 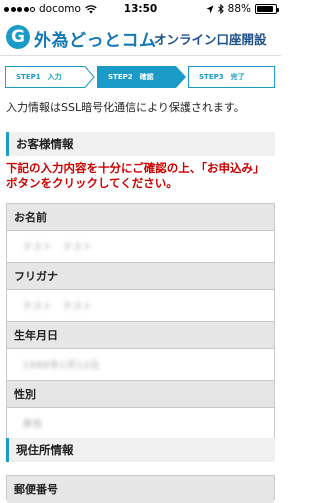 I want to click on furigana-value-row: テスト テスト, so click(x=140, y=306).